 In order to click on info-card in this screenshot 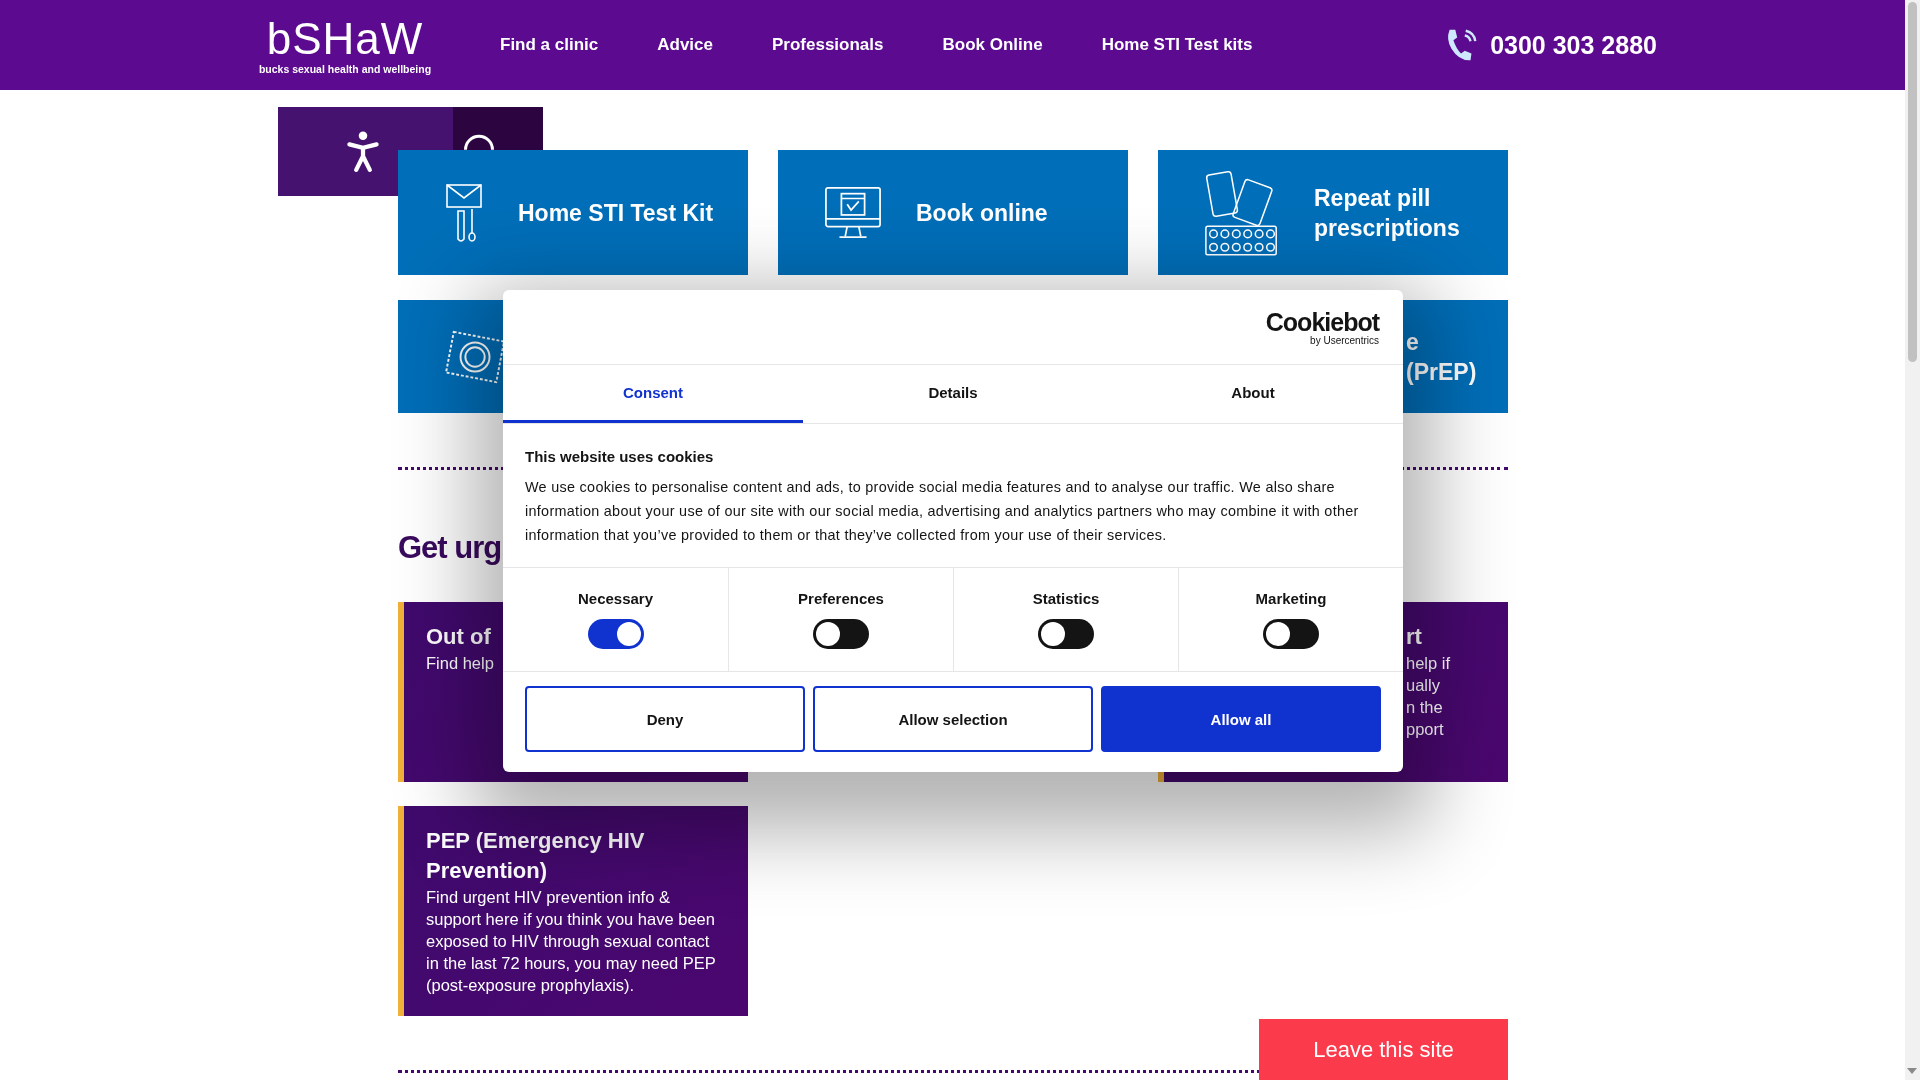, I will do `click(573, 911)`.